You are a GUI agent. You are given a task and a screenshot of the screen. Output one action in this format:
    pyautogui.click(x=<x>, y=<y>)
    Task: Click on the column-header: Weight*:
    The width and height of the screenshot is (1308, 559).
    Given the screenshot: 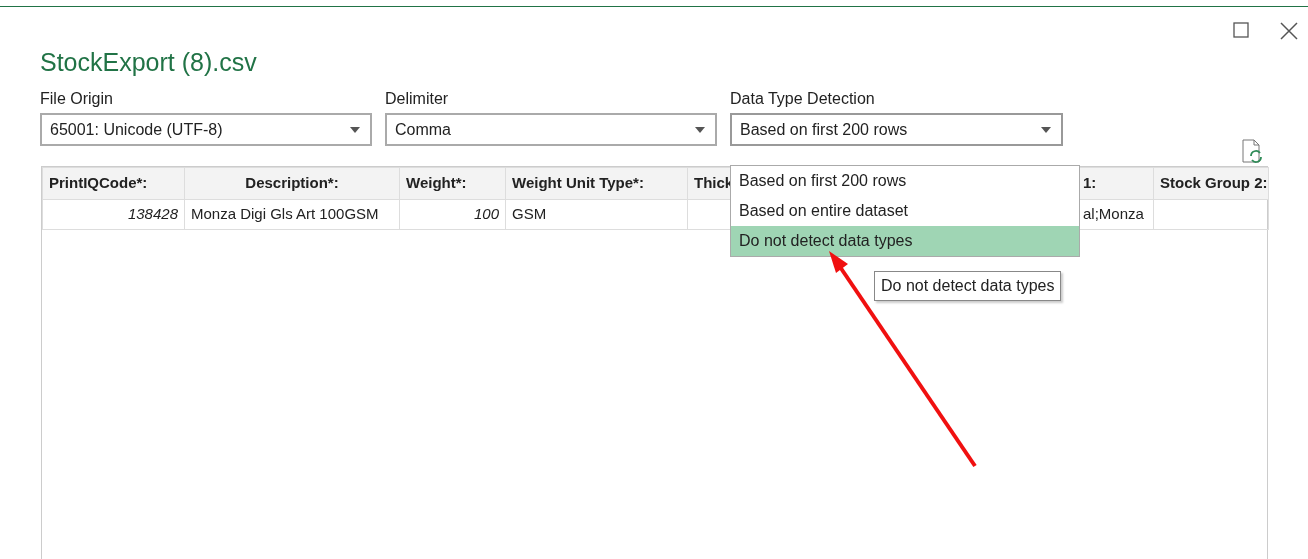 What is the action you would take?
    pyautogui.click(x=452, y=183)
    